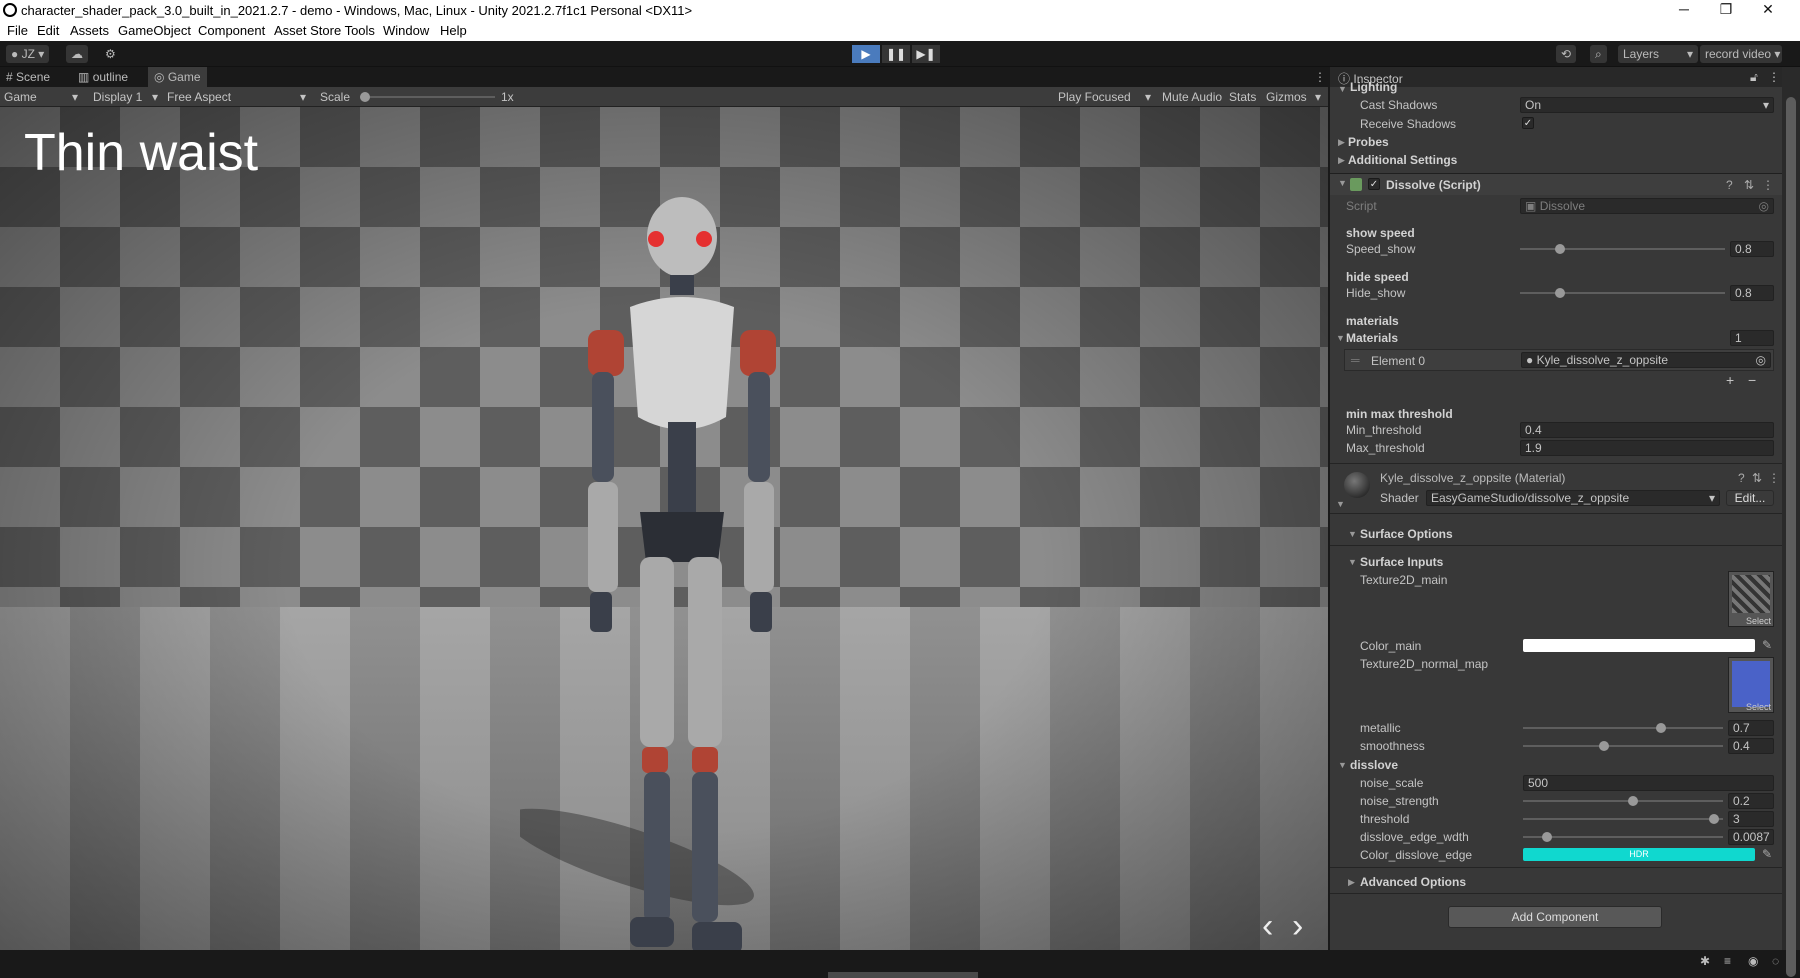 This screenshot has width=1800, height=978. I want to click on noise-strength-slider, so click(1623, 801).